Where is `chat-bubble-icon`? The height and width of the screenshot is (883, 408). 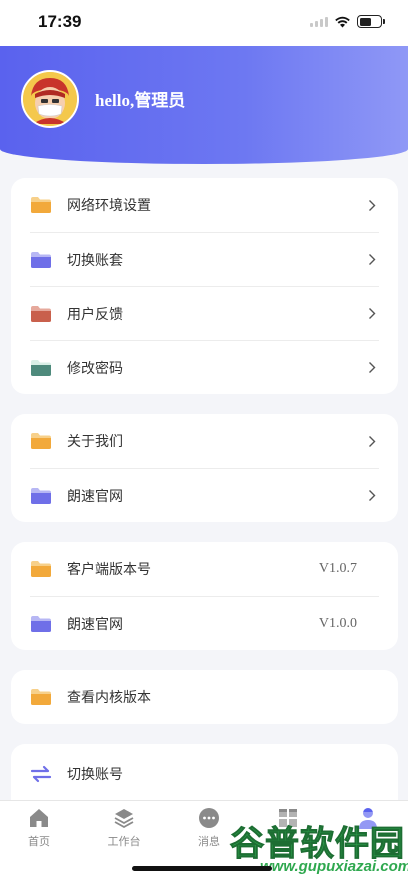
chat-bubble-icon is located at coordinates (209, 818).